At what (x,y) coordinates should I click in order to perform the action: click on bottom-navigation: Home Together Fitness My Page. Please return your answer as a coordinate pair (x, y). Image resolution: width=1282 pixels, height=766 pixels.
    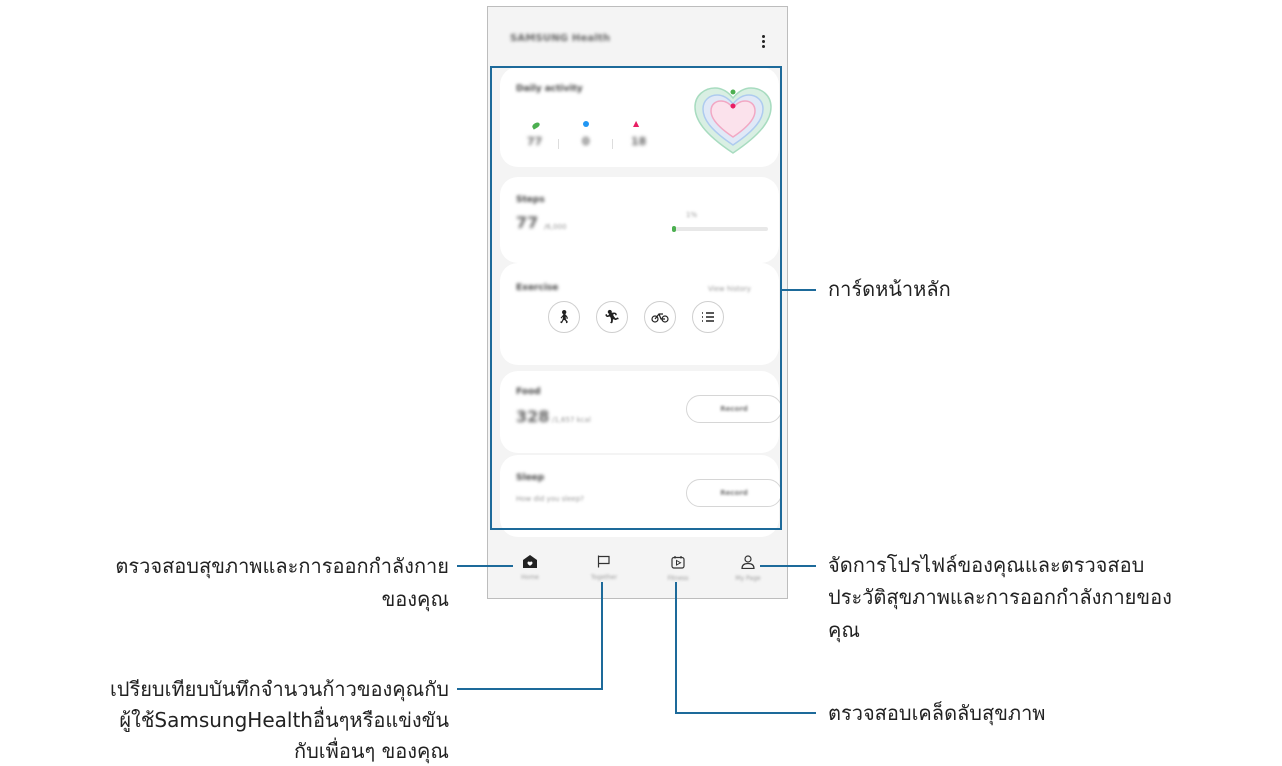
    Looking at the image, I should click on (637, 572).